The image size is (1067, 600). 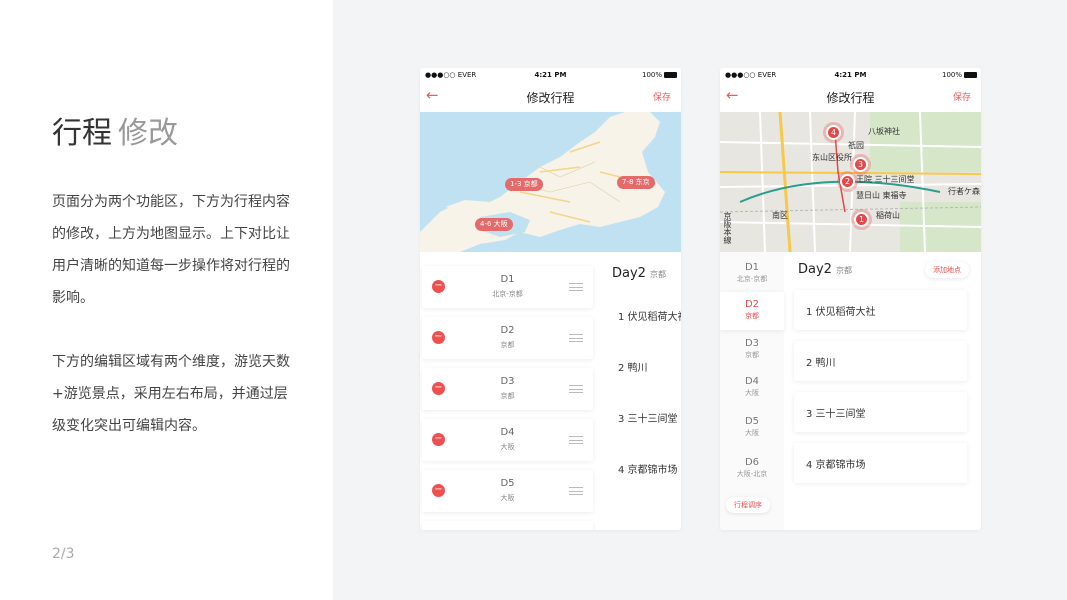 What do you see at coordinates (856, 145) in the screenshot?
I see `map-label: 祇园` at bounding box center [856, 145].